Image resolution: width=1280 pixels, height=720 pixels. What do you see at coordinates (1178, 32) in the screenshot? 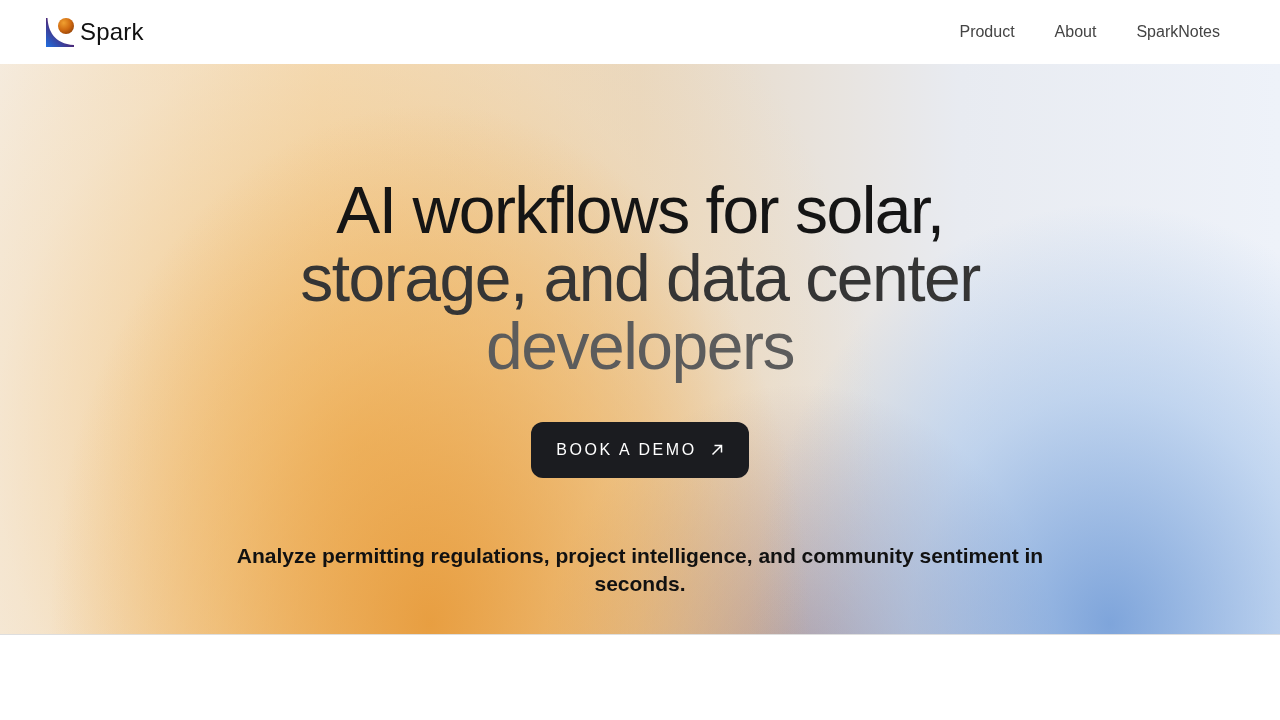
I see `nav-link: SparkNotes` at bounding box center [1178, 32].